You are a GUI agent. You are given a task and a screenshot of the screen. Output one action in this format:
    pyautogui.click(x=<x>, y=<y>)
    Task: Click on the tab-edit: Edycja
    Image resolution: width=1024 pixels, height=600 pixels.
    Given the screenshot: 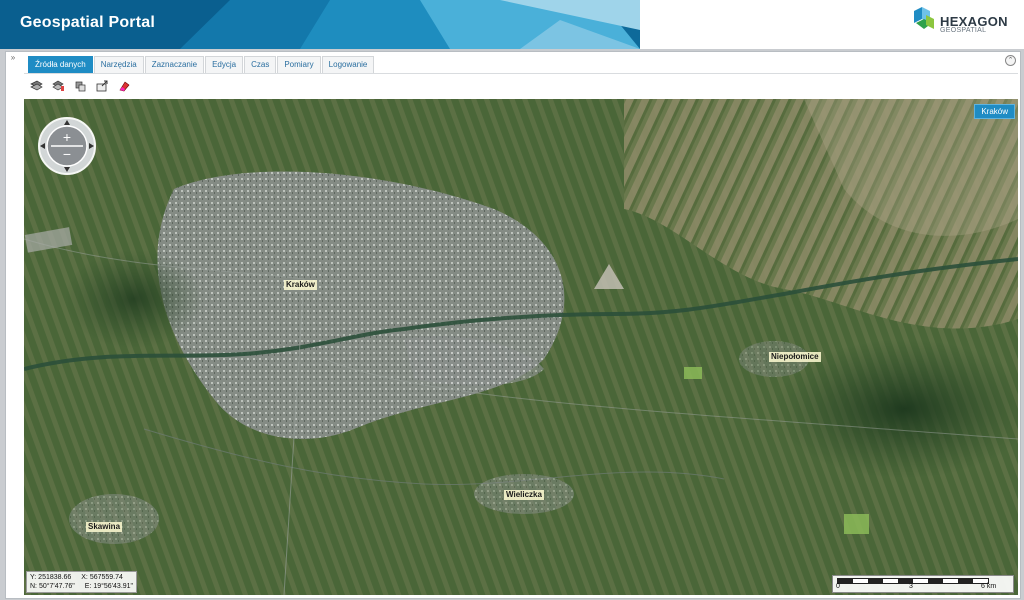 What is the action you would take?
    pyautogui.click(x=224, y=64)
    